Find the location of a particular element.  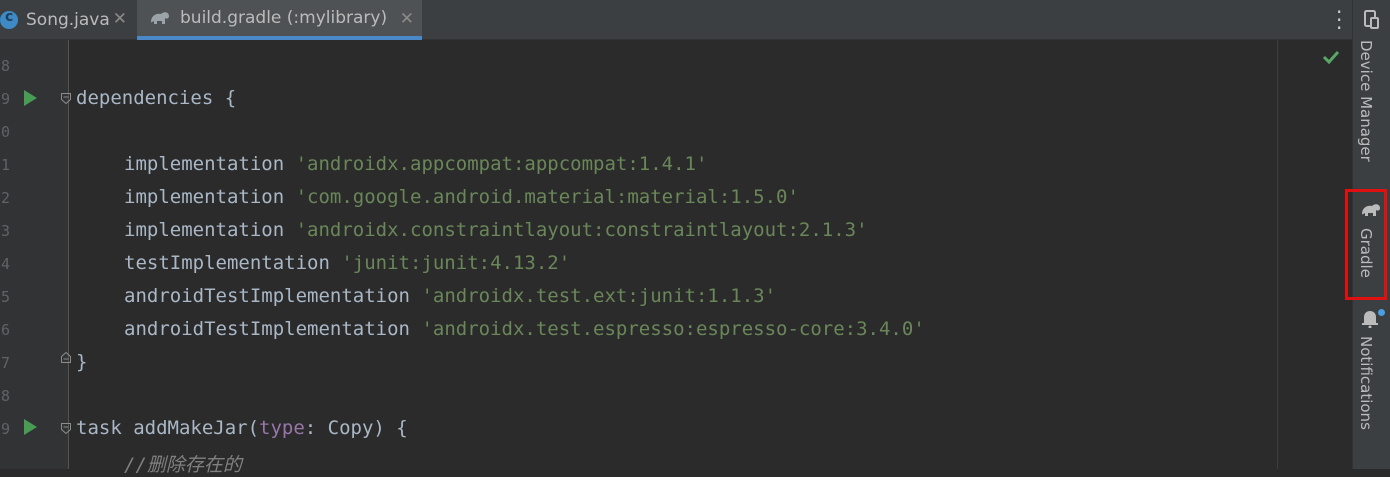

inspection-ok-icon is located at coordinates (1331, 57).